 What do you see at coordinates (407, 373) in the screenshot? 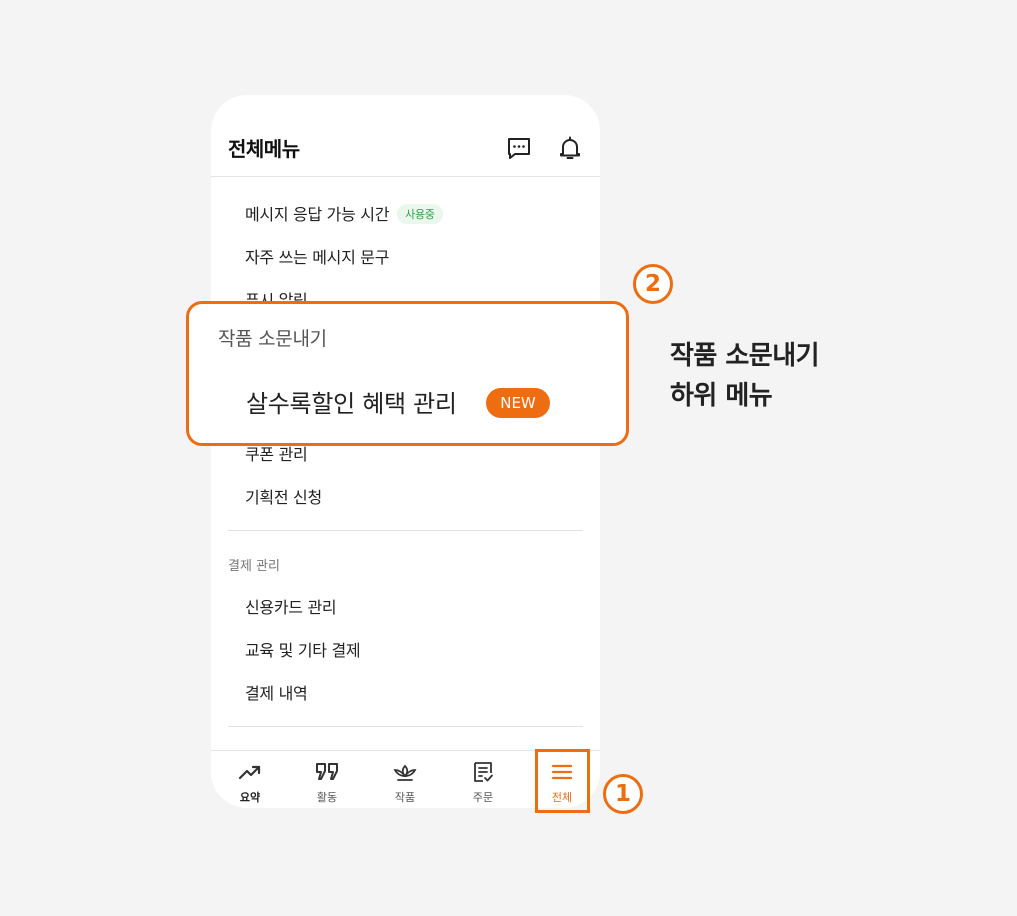
I see `callout-works-promotion: 작품 소문내기 살수록할인 혜택 관리 NEW` at bounding box center [407, 373].